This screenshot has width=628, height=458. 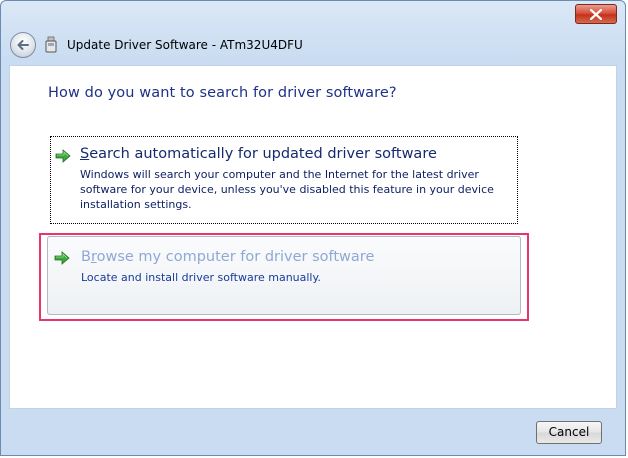 I want to click on cancel-button: Cancel, so click(x=569, y=432).